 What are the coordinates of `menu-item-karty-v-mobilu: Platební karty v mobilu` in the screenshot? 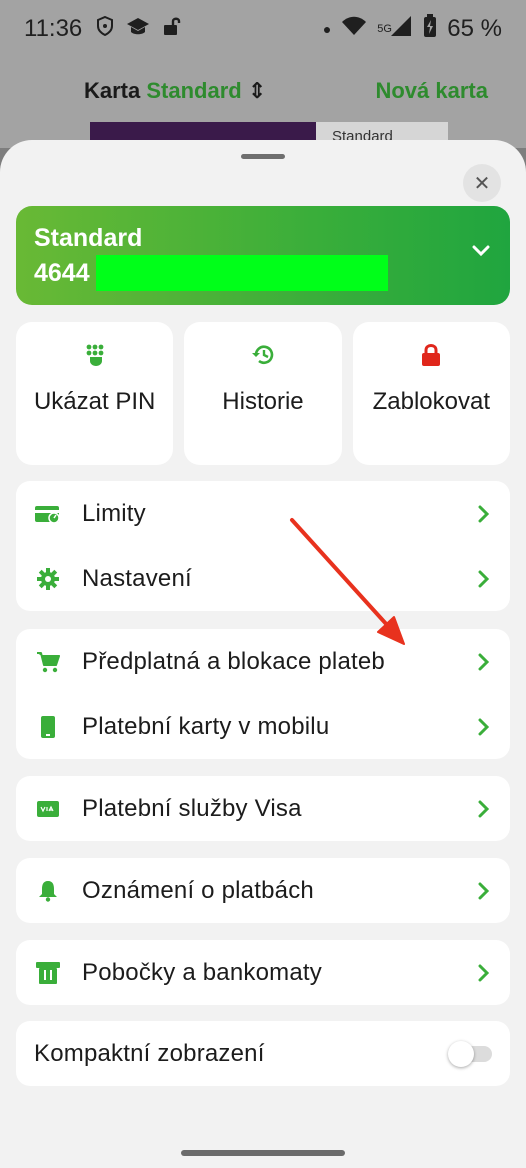 It's located at (263, 726).